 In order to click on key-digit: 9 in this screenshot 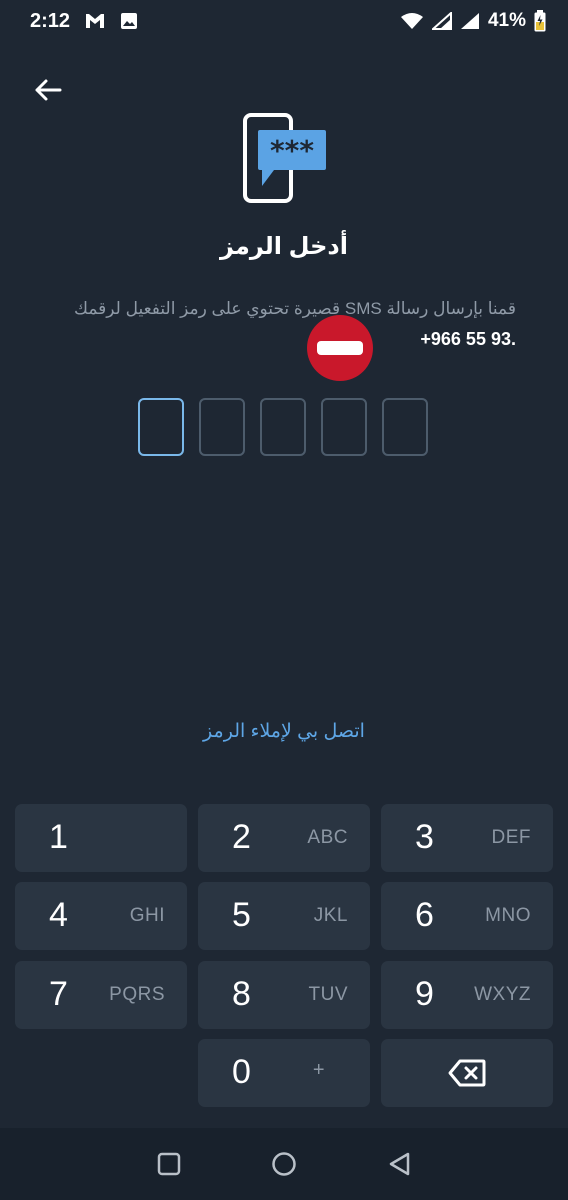, I will do `click(424, 994)`.